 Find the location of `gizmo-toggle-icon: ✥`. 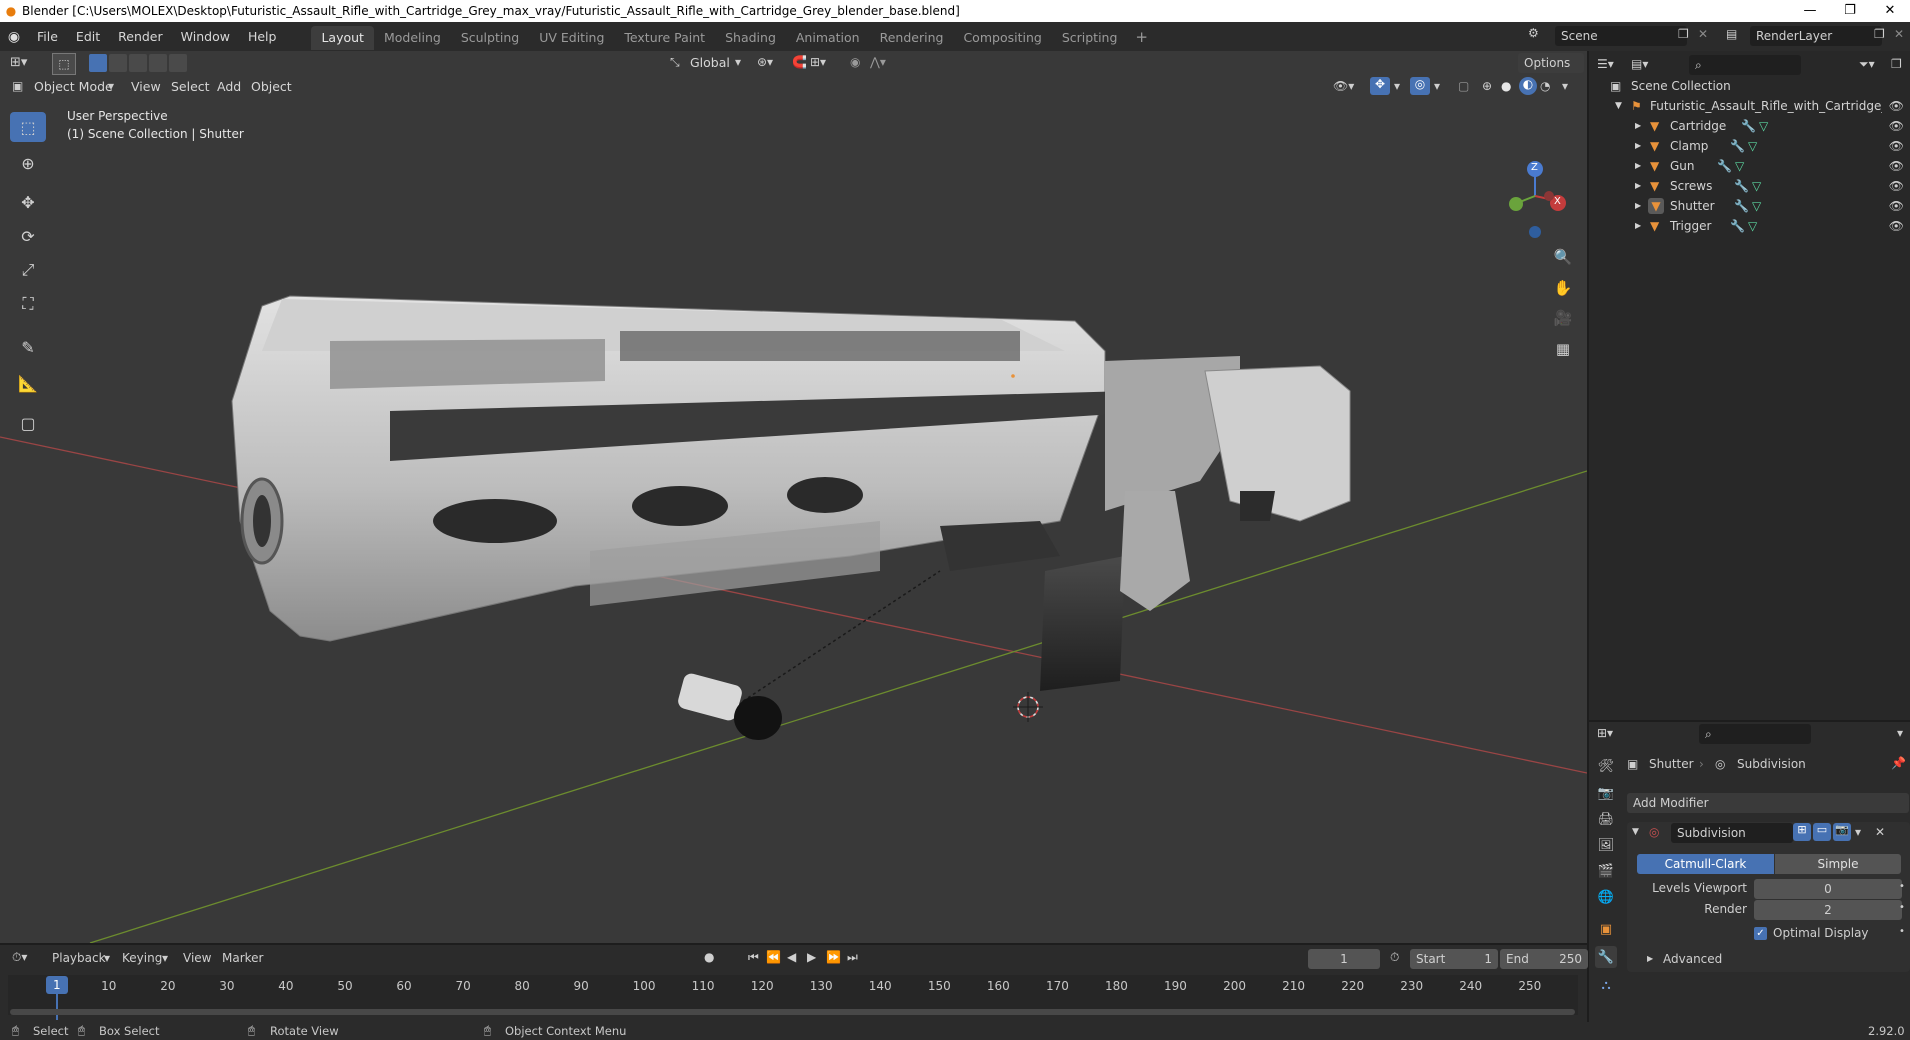

gizmo-toggle-icon: ✥ is located at coordinates (1380, 86).